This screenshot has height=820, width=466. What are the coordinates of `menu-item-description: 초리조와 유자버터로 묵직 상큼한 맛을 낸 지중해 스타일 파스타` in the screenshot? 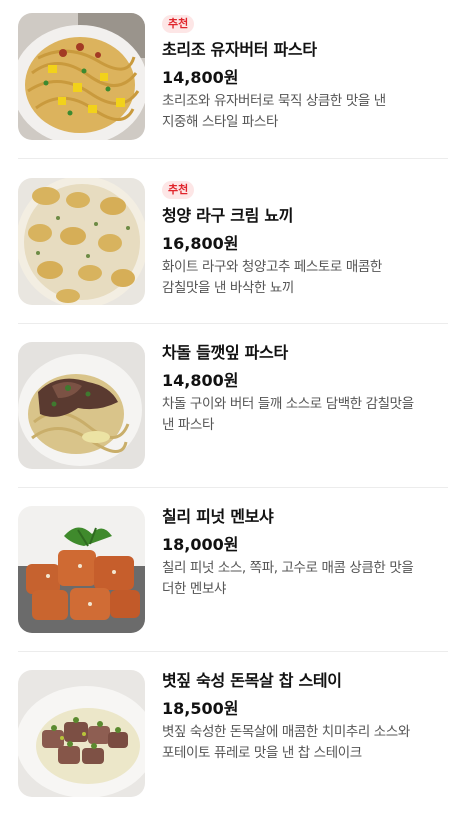 It's located at (309, 112).